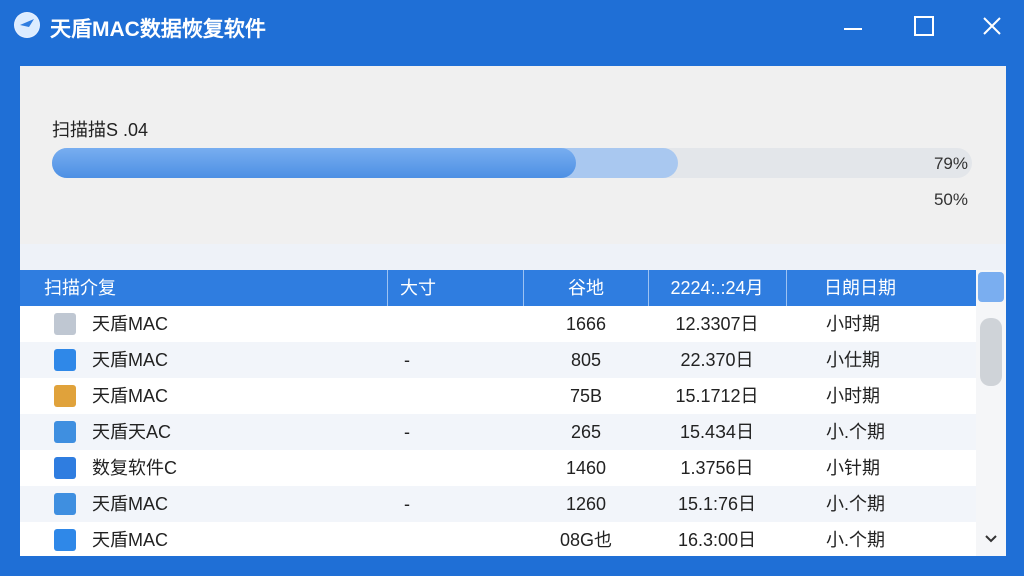 The height and width of the screenshot is (576, 1024). I want to click on progress-percent-secondary: 50%, so click(950, 199).